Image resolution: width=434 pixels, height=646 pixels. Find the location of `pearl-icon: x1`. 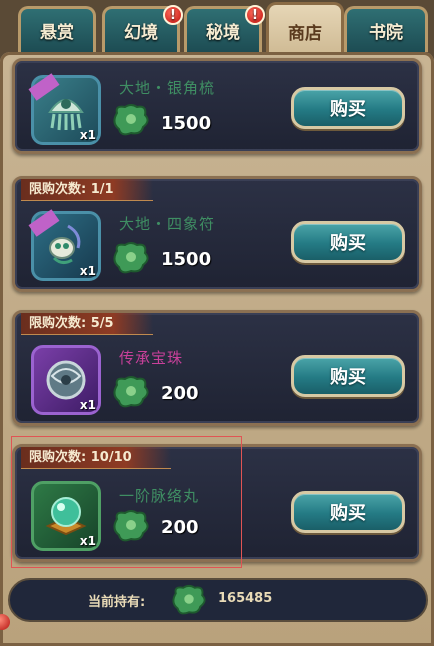

pearl-icon: x1 is located at coordinates (66, 380).